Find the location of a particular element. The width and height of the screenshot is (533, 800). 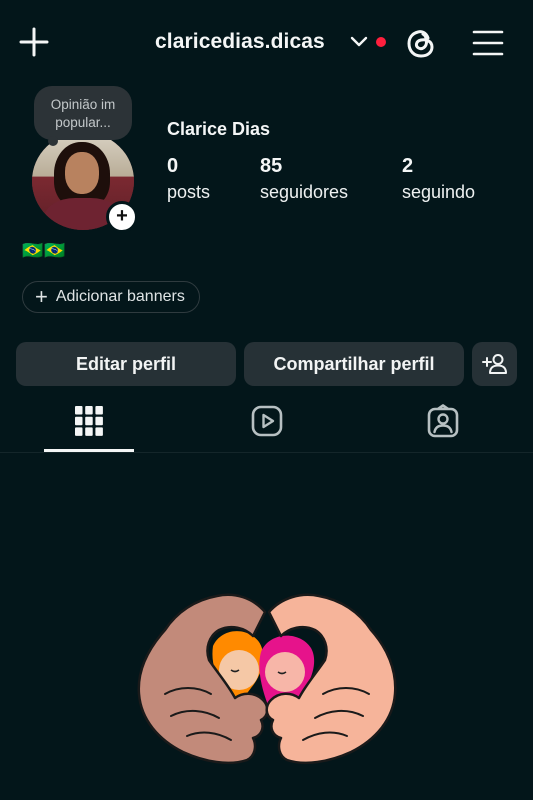

grid-icon is located at coordinates (89, 421).